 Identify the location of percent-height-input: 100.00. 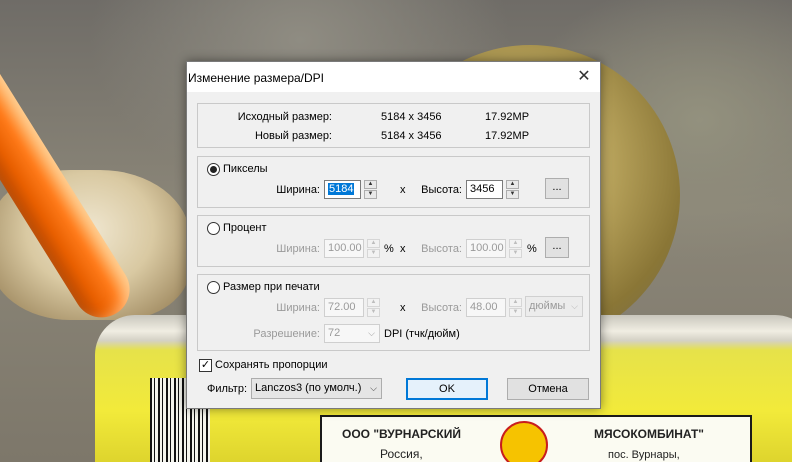
(486, 248).